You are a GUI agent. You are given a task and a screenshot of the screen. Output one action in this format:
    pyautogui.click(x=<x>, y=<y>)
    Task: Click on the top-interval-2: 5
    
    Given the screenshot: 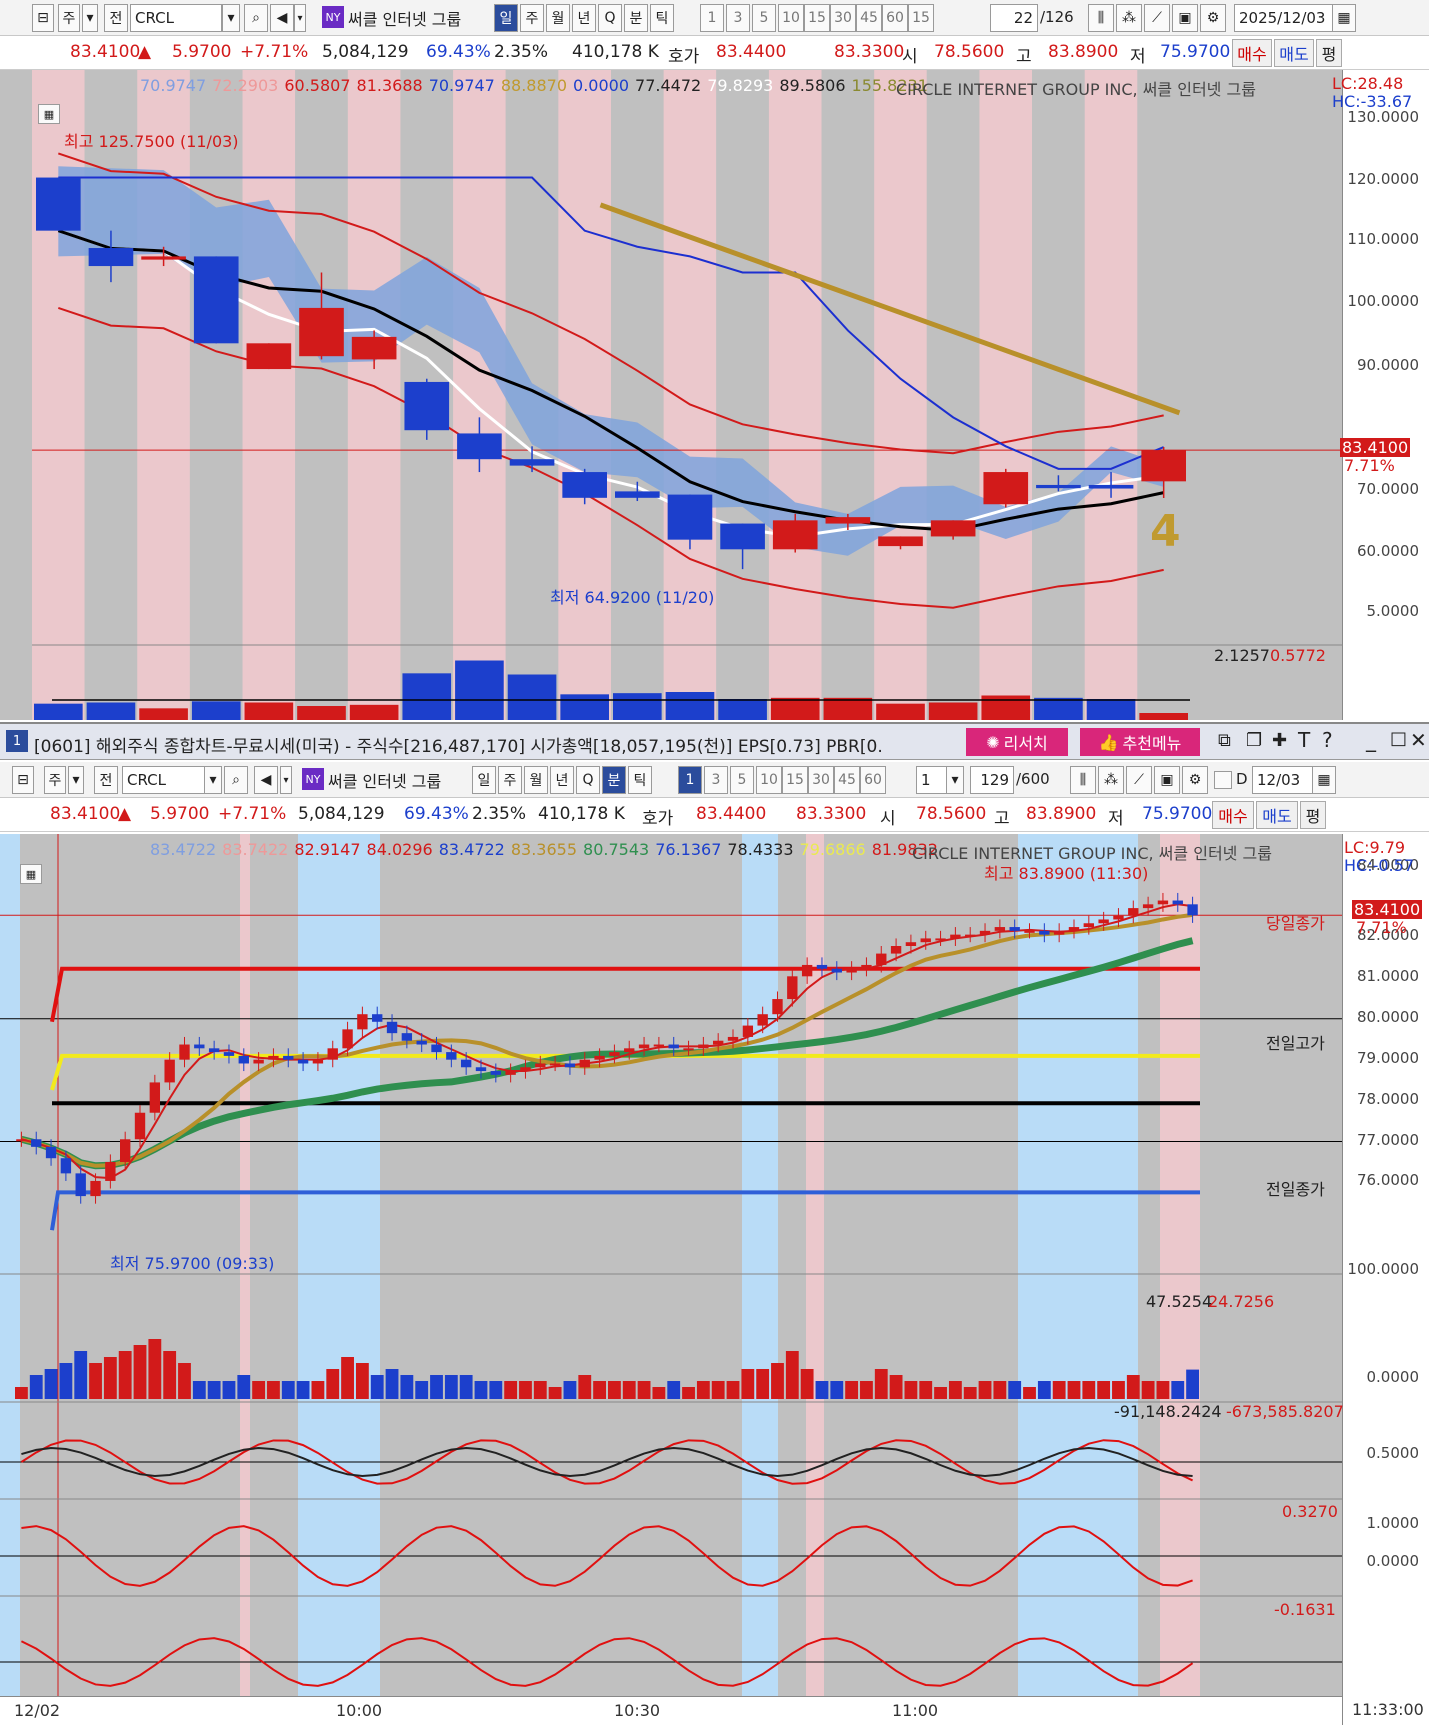 What is the action you would take?
    pyautogui.click(x=764, y=18)
    